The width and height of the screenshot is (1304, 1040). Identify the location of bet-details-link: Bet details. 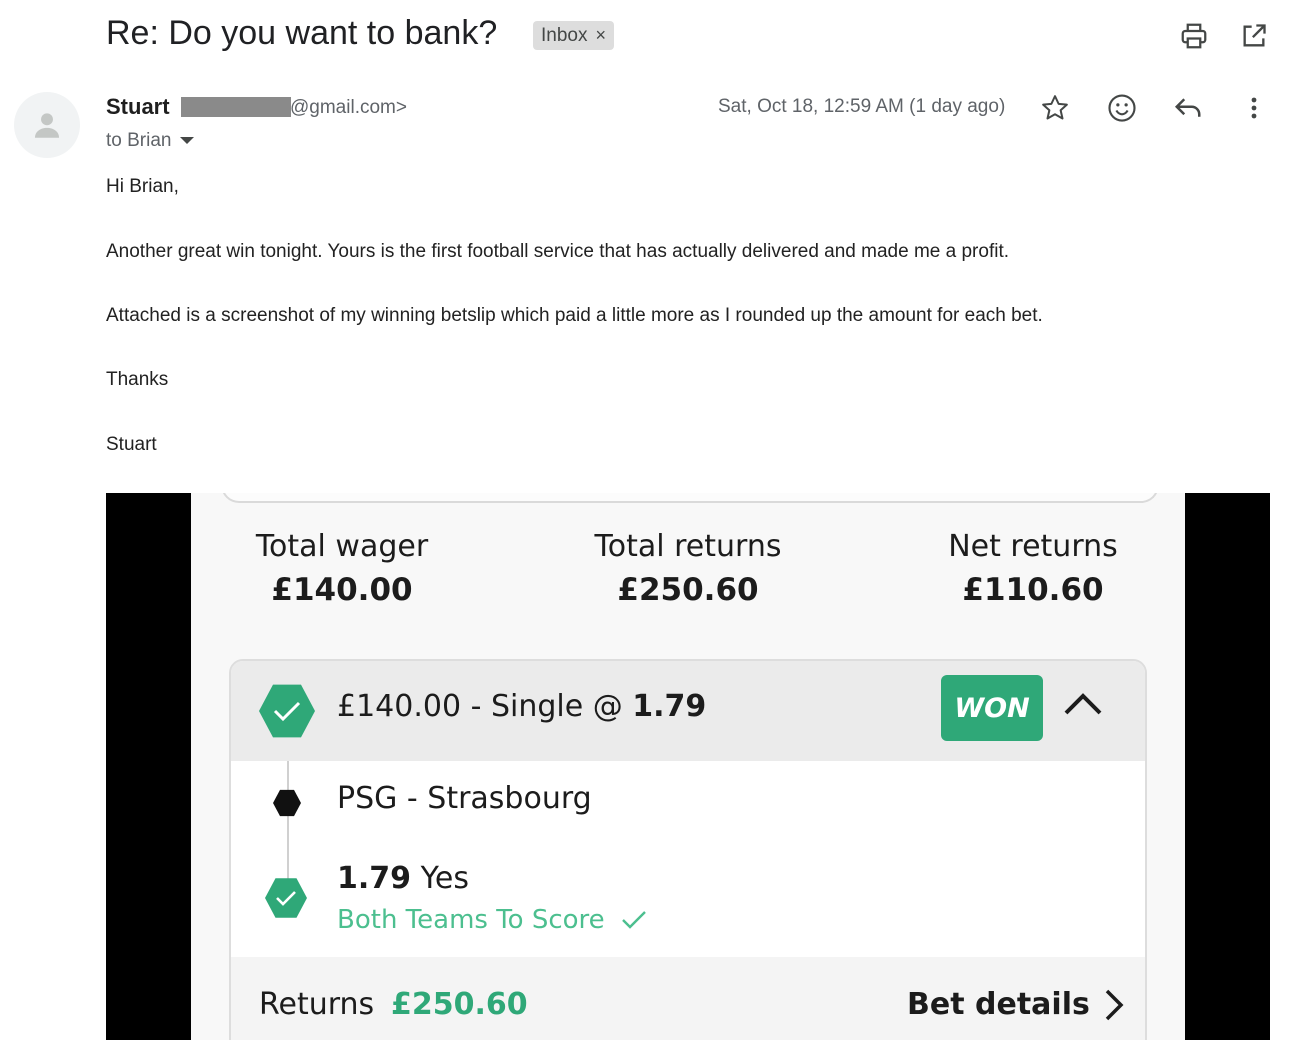
(1015, 1004).